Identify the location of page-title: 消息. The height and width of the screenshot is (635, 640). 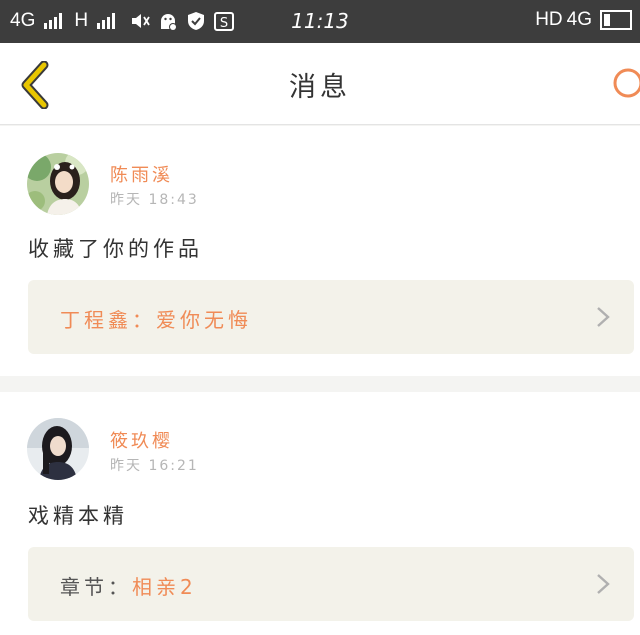
(320, 87).